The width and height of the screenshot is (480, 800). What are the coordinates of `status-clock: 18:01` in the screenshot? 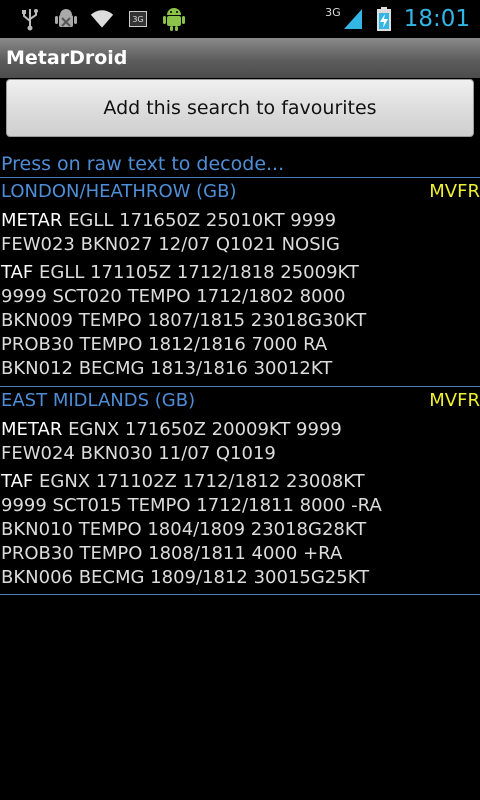 It's located at (436, 19).